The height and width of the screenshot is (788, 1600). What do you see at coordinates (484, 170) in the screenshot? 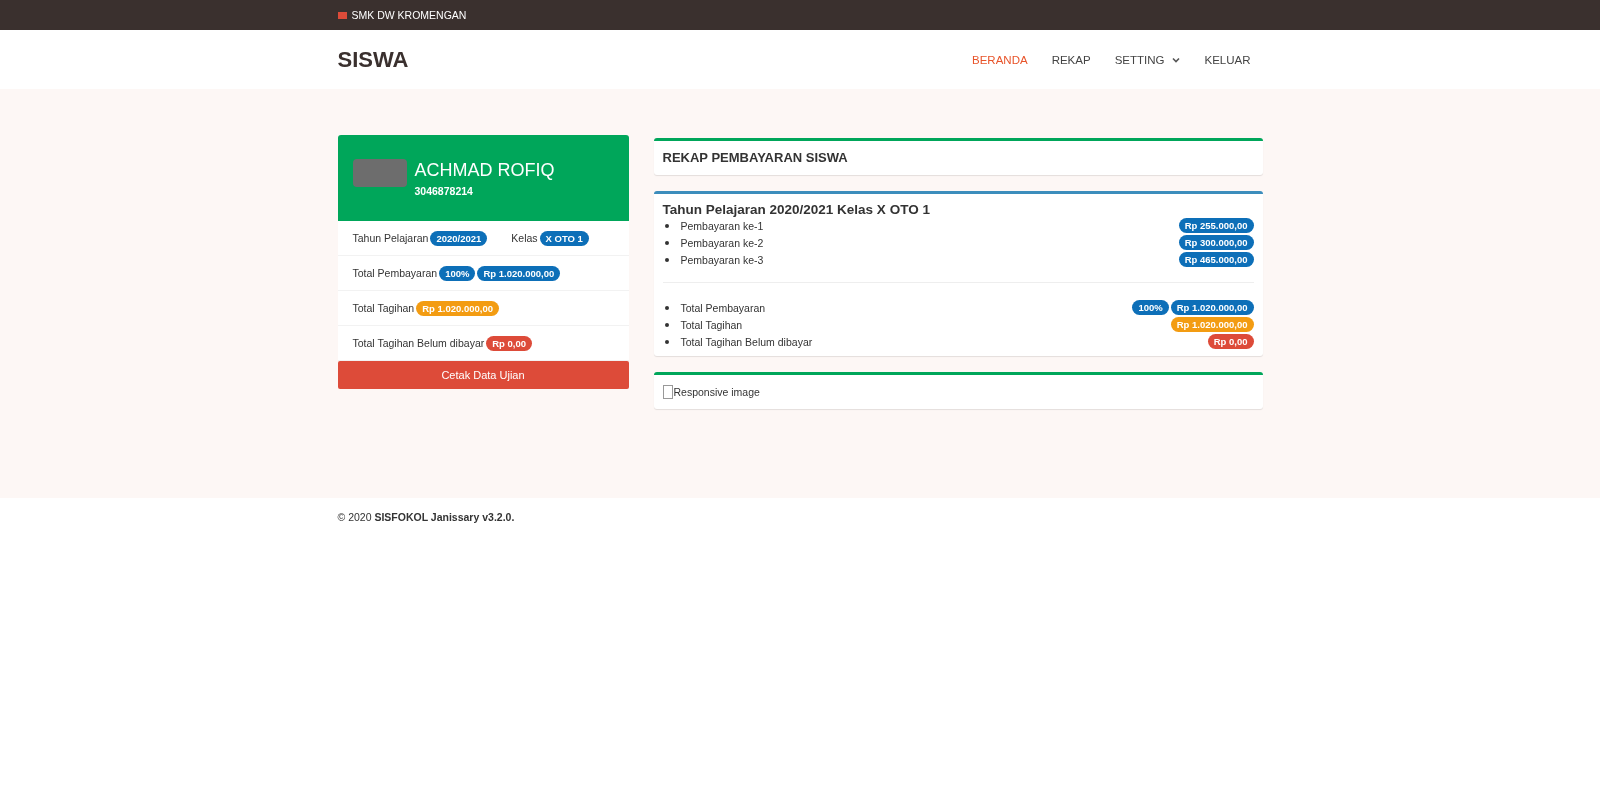
I see `student-name: ACHMAD ROFIQ` at bounding box center [484, 170].